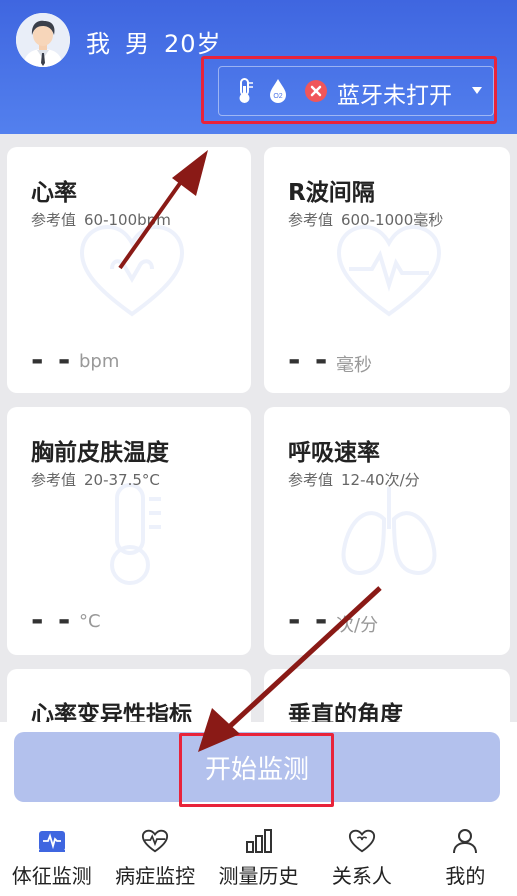 The width and height of the screenshot is (517, 896). What do you see at coordinates (154, 41) in the screenshot?
I see `user-info: 我男 20岁` at bounding box center [154, 41].